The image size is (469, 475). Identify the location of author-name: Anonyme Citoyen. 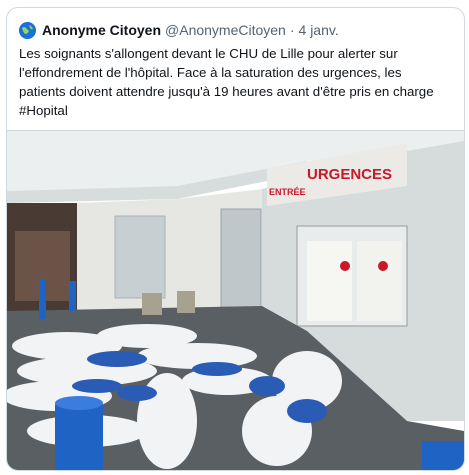
(101, 30).